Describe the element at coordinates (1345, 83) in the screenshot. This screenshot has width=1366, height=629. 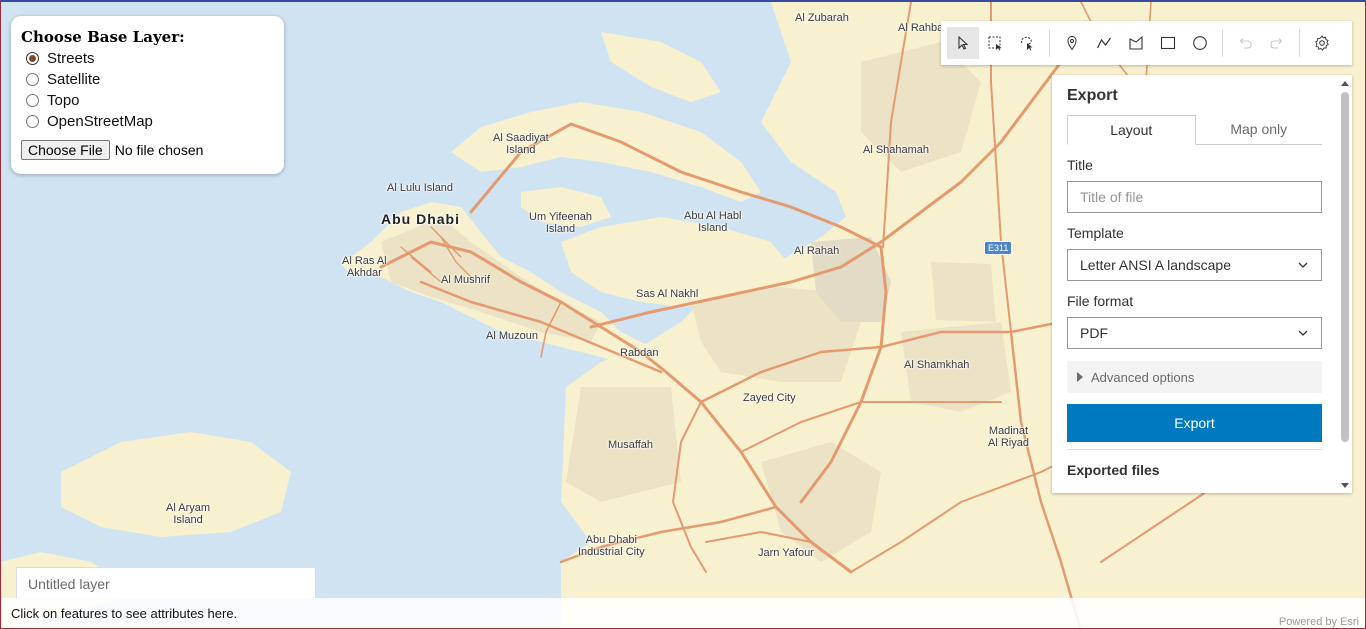
I see `scroll-up-arrow-icon` at that location.